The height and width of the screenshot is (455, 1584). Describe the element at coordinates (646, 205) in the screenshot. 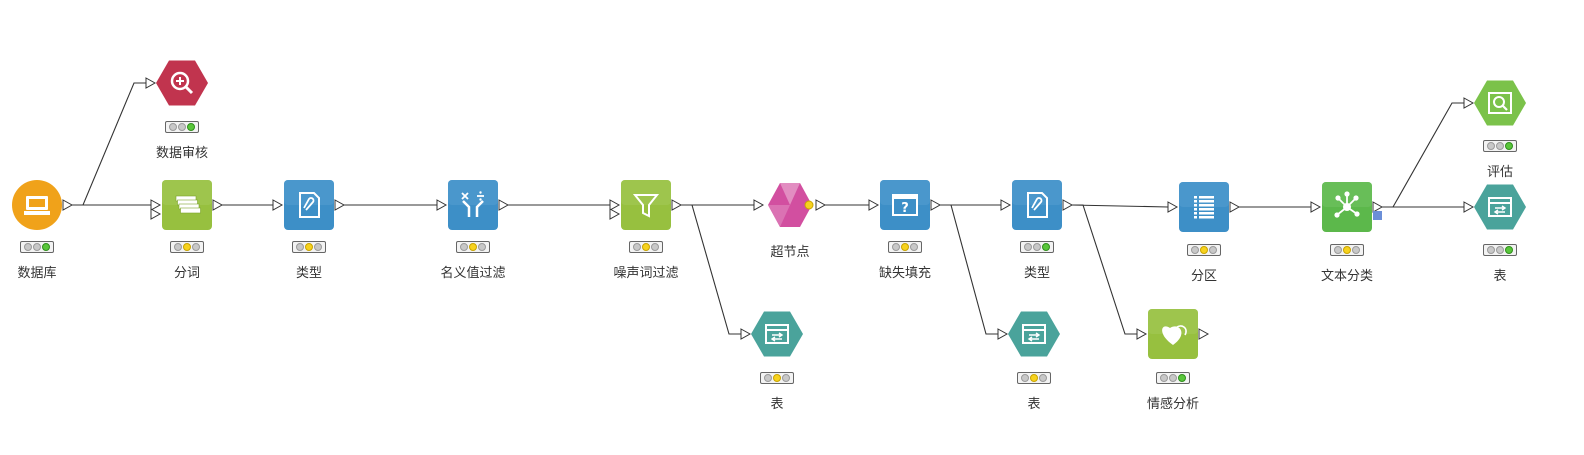

I see `node-noise` at that location.